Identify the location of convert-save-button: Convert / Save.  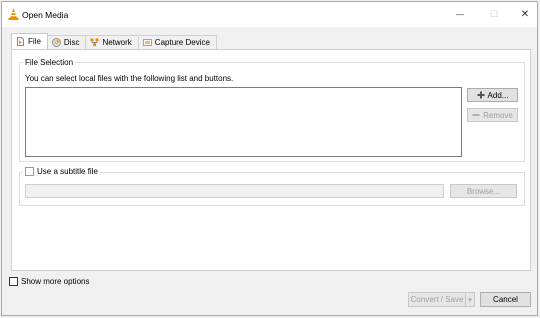
(436, 299).